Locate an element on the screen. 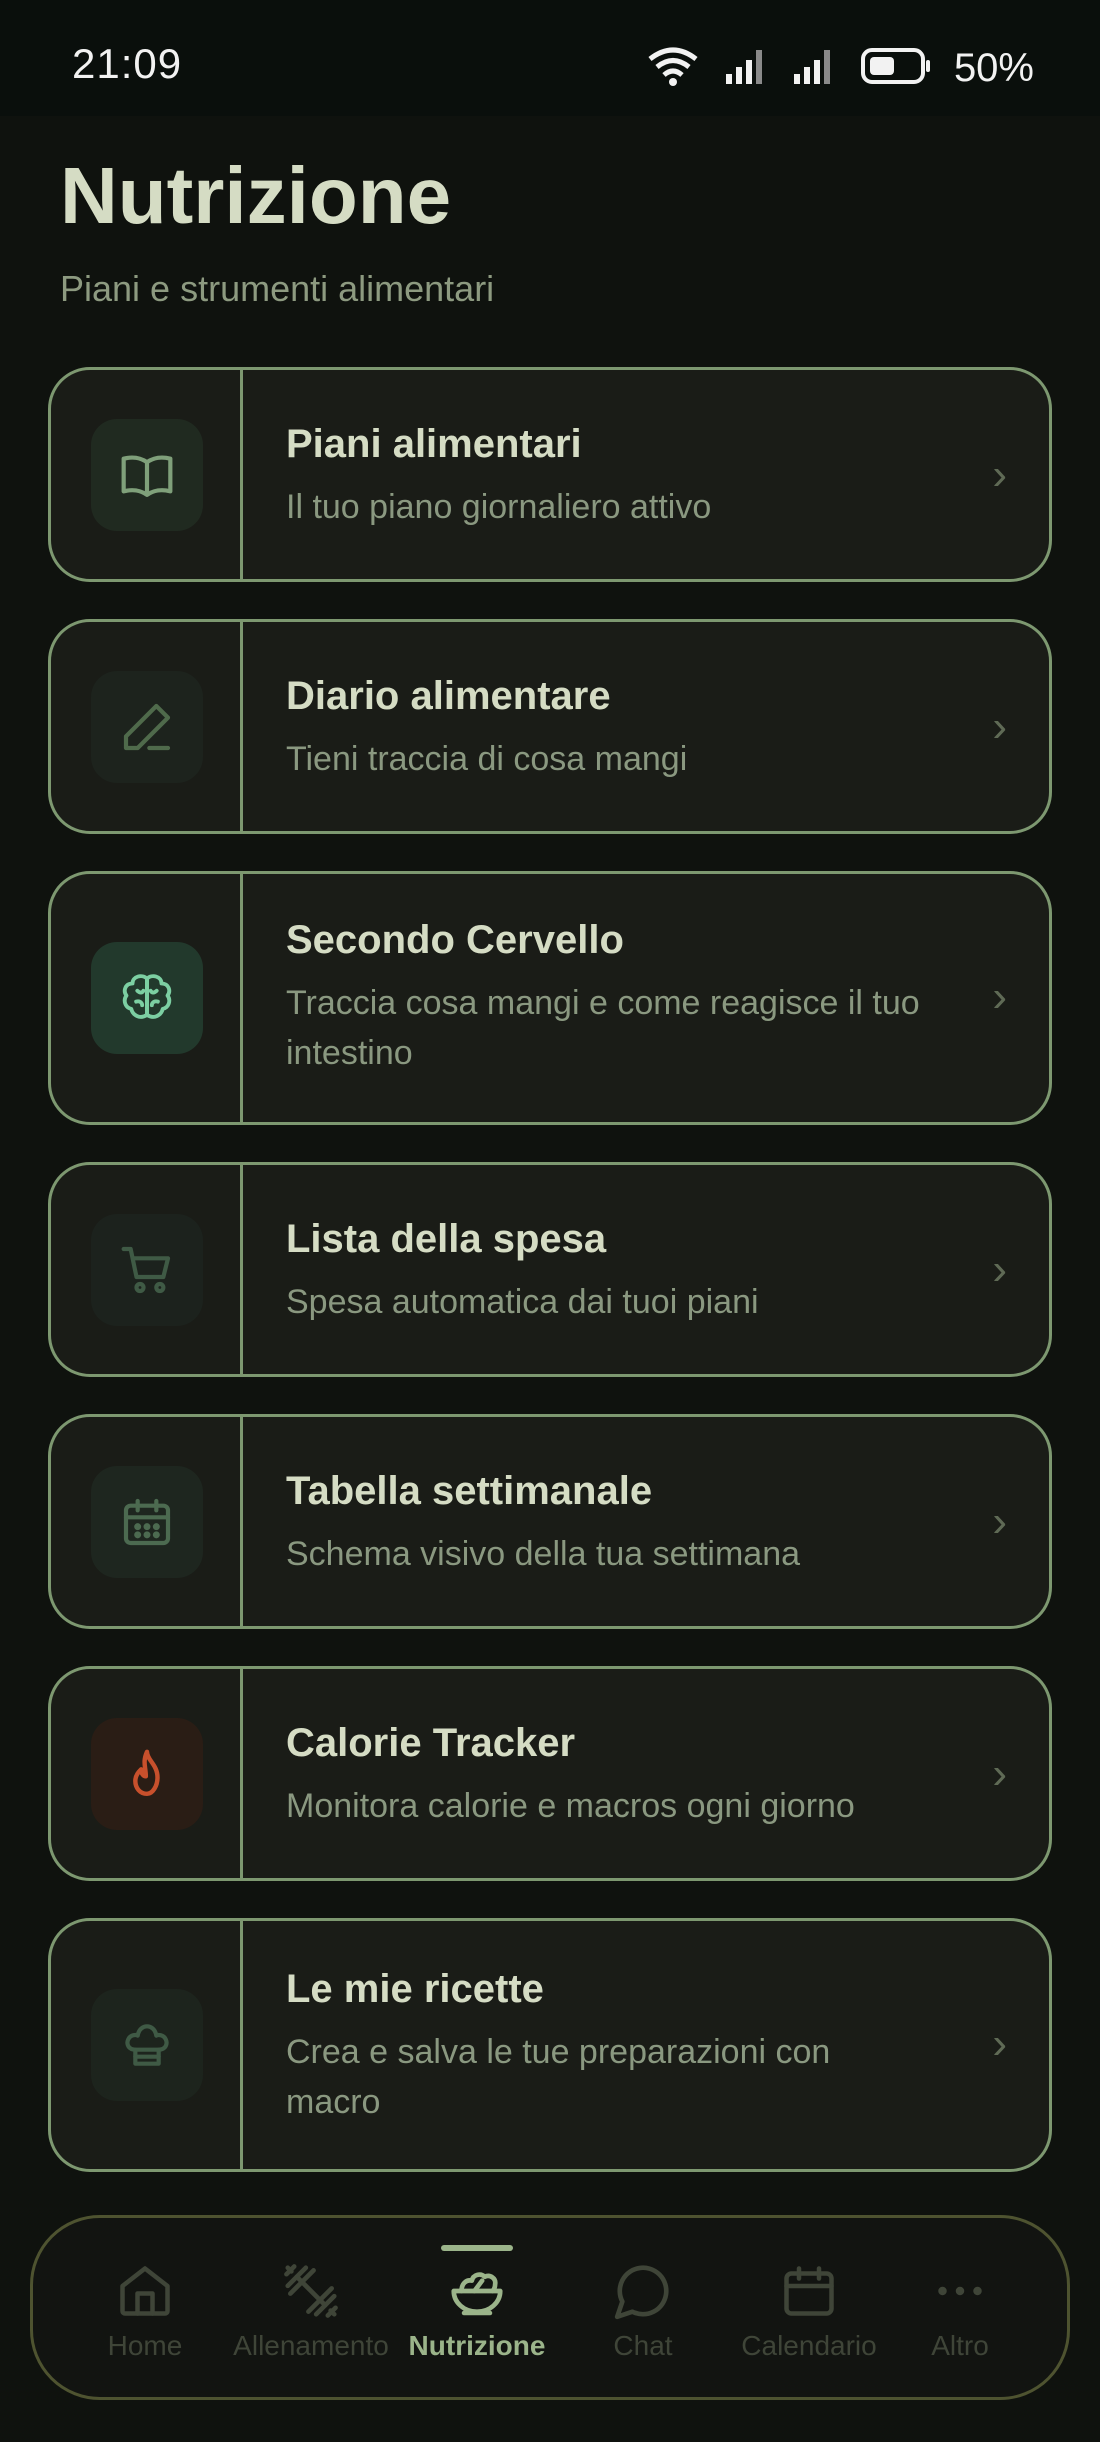 The width and height of the screenshot is (1100, 2442). flame-icon is located at coordinates (147, 1774).